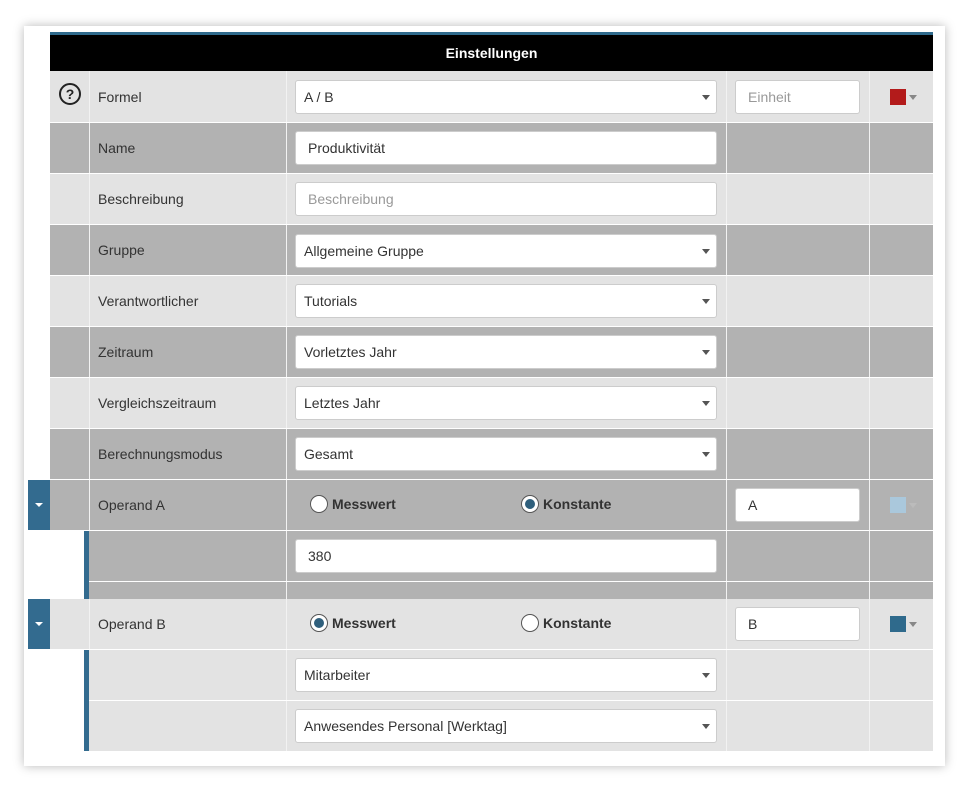  I want to click on row-formel: ? Formel A / B Einheit, so click(491, 96).